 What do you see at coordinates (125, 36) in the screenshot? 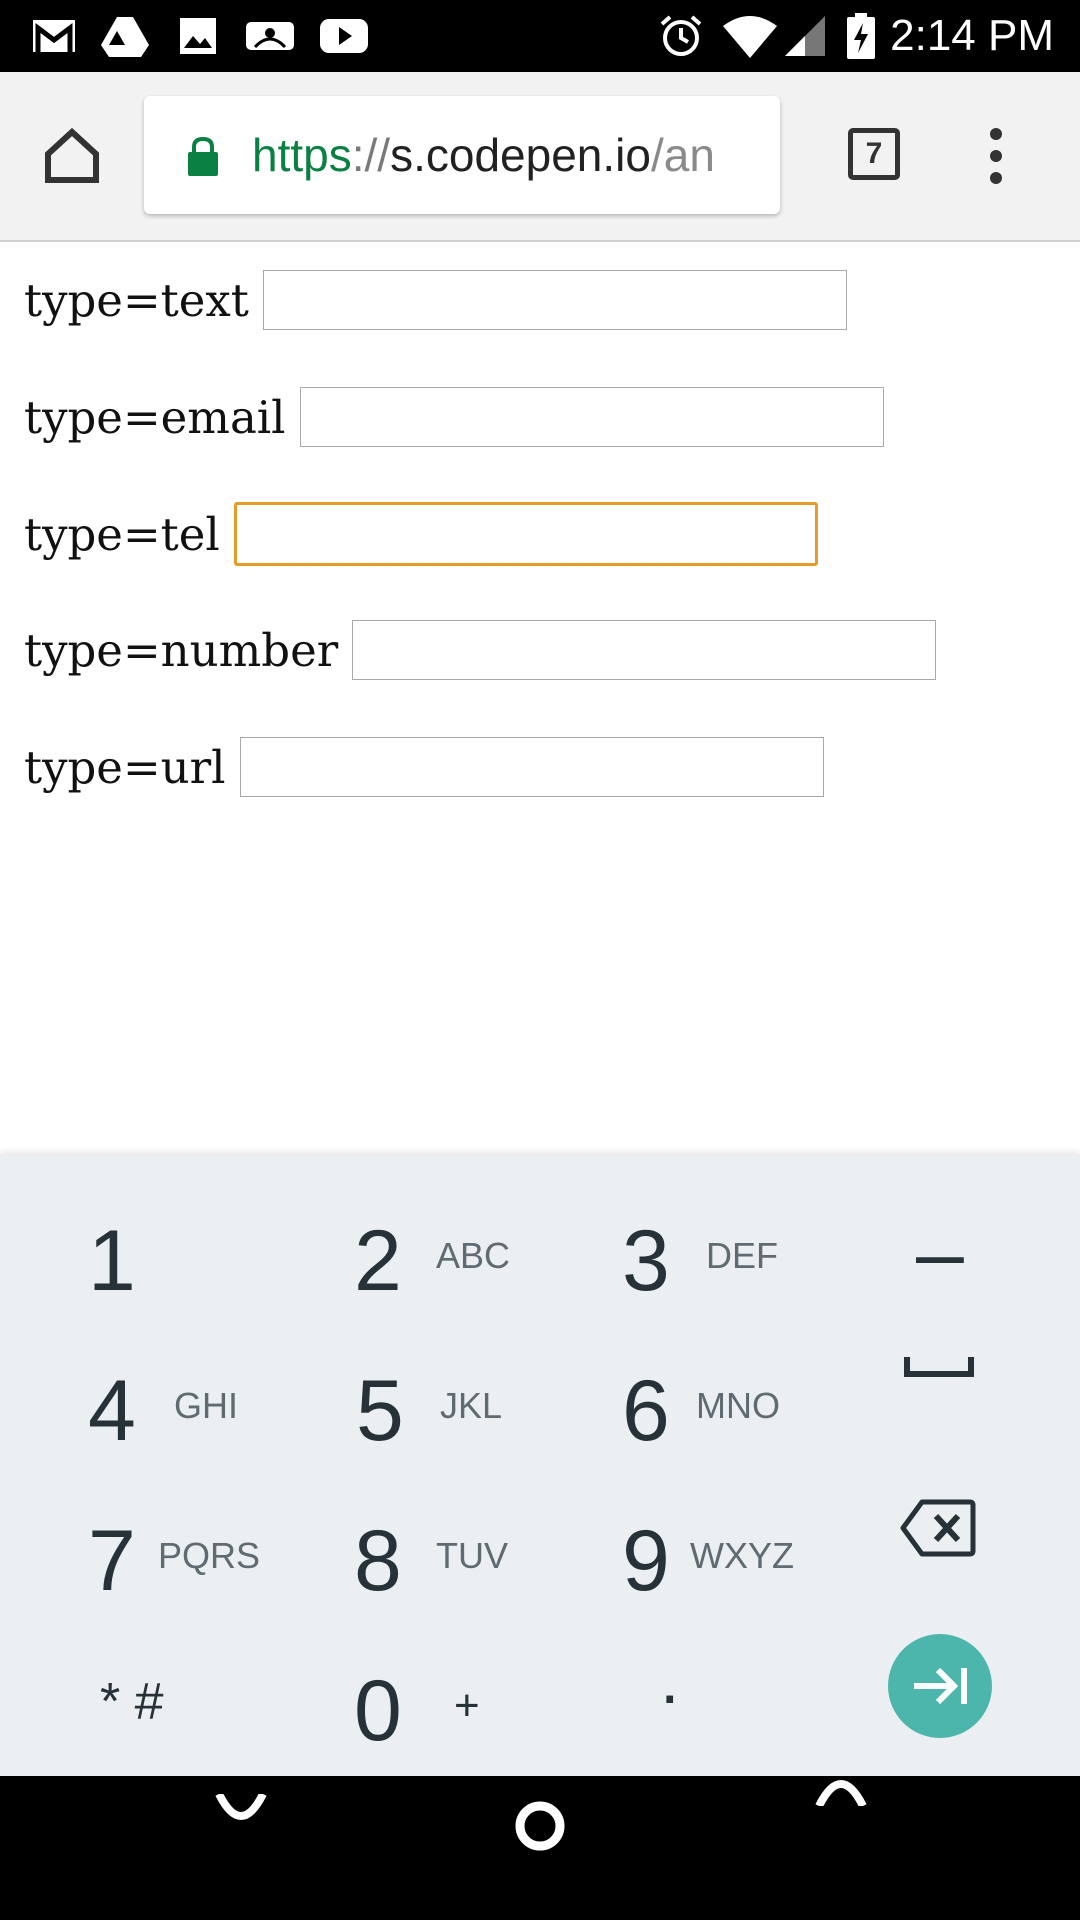
I see `drive-icon` at bounding box center [125, 36].